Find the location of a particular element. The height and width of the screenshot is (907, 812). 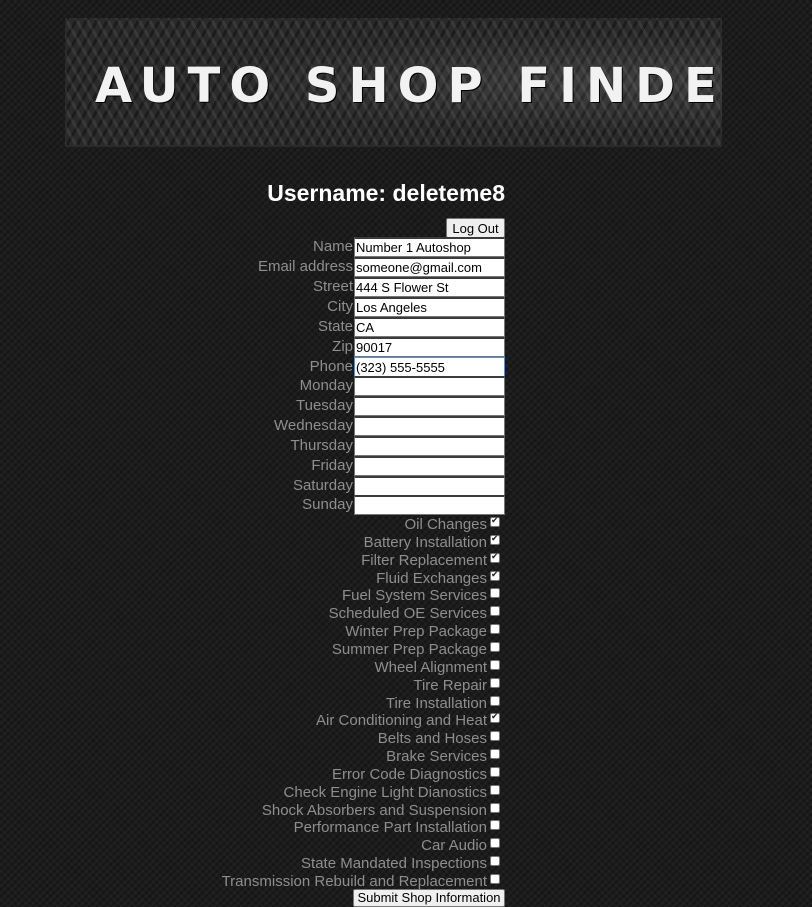

service-checkbox-filter-replacement: ✔ is located at coordinates (495, 557).